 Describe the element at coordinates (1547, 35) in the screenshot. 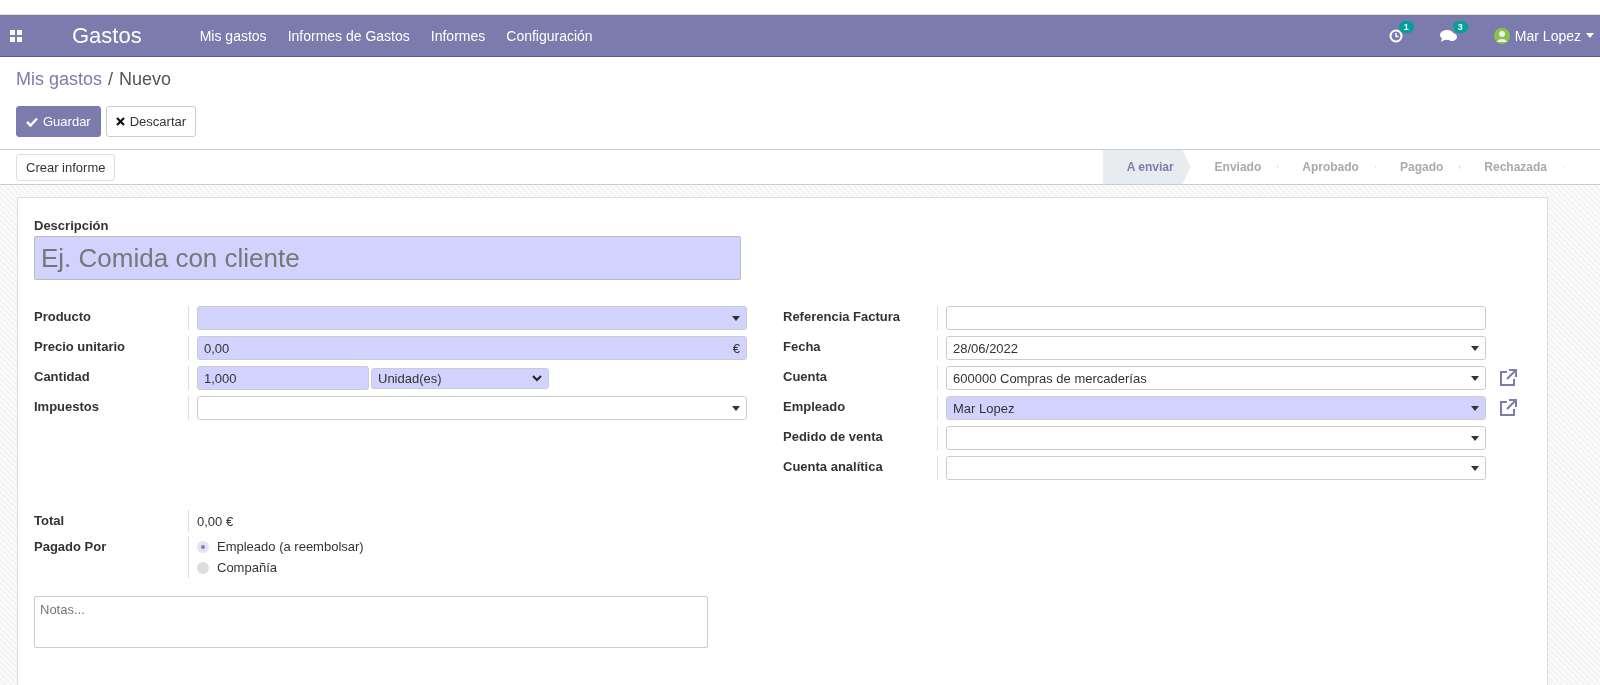

I see `user-name: Mar Lopez` at that location.